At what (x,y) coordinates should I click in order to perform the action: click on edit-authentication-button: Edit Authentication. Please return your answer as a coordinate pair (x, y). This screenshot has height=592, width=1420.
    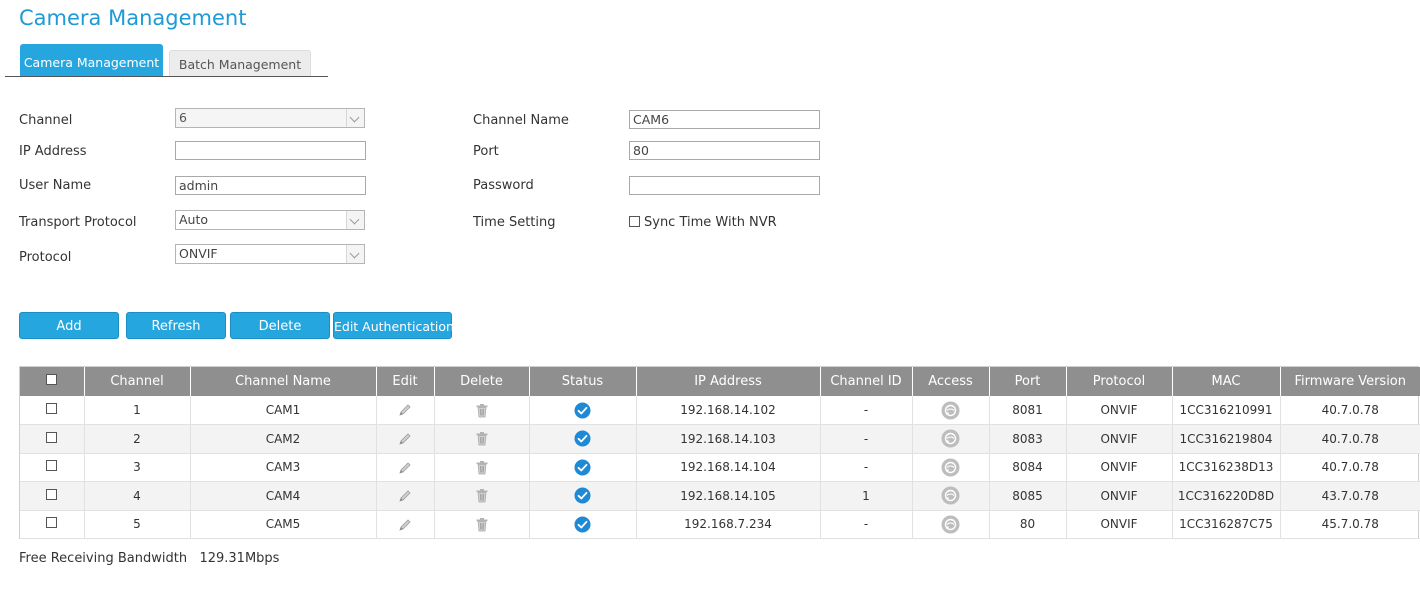
    Looking at the image, I should click on (393, 325).